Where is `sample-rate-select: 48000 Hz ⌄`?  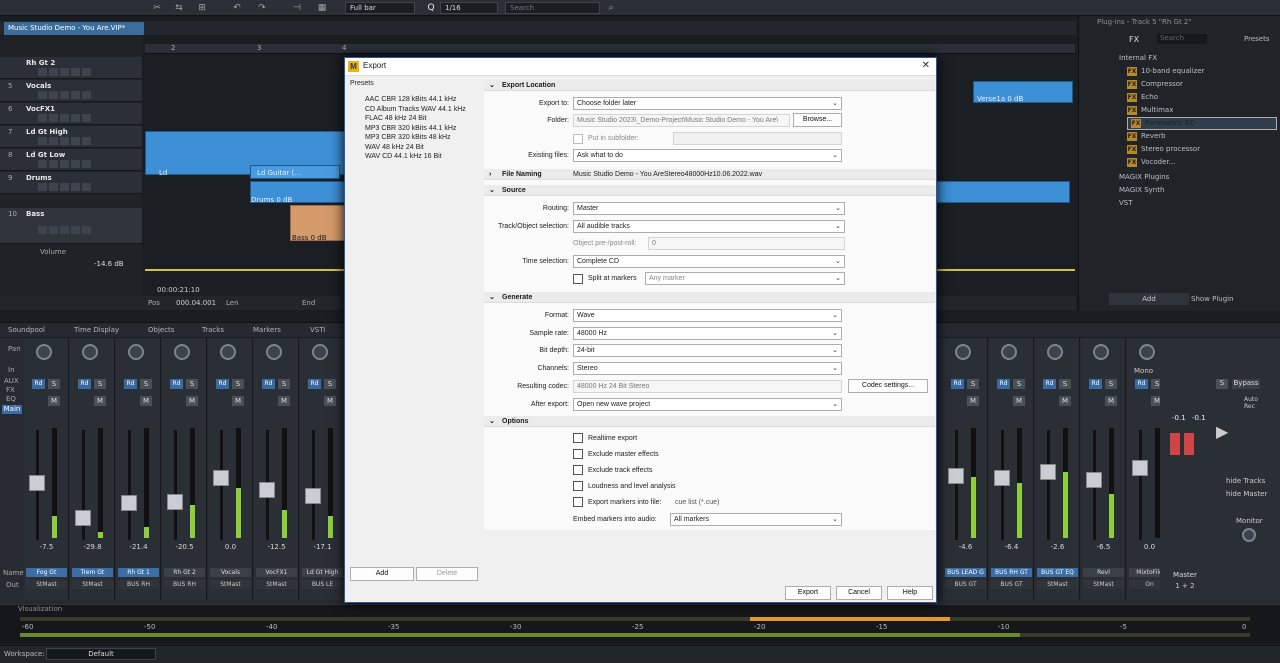
sample-rate-select: 48000 Hz ⌄ is located at coordinates (707, 333).